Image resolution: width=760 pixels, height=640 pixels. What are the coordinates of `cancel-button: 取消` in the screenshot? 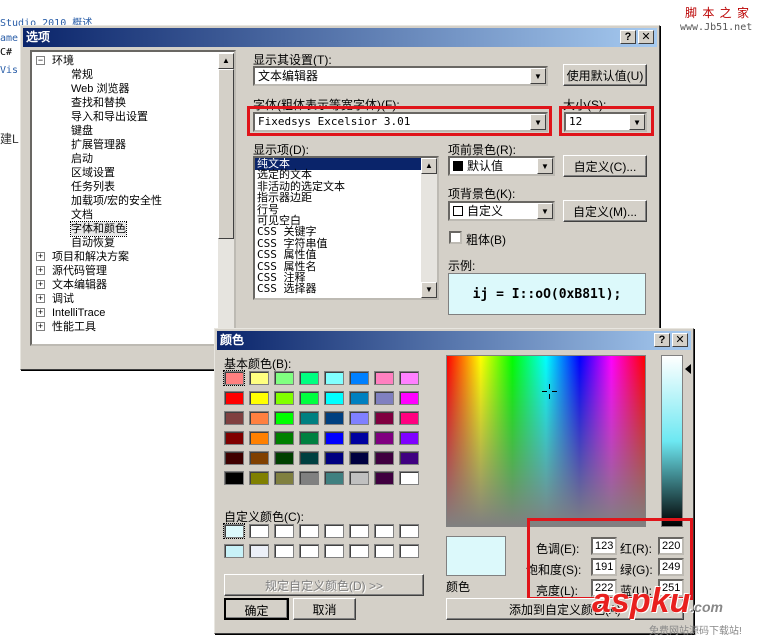 It's located at (324, 609).